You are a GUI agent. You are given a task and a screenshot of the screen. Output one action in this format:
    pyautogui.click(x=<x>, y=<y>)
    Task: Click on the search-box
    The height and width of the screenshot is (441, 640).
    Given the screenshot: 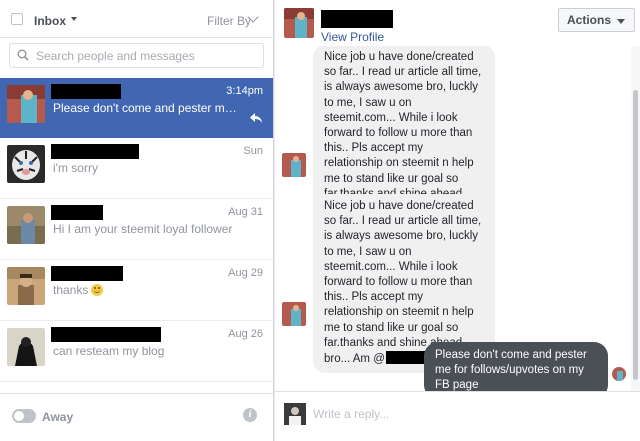 What is the action you would take?
    pyautogui.click(x=136, y=55)
    